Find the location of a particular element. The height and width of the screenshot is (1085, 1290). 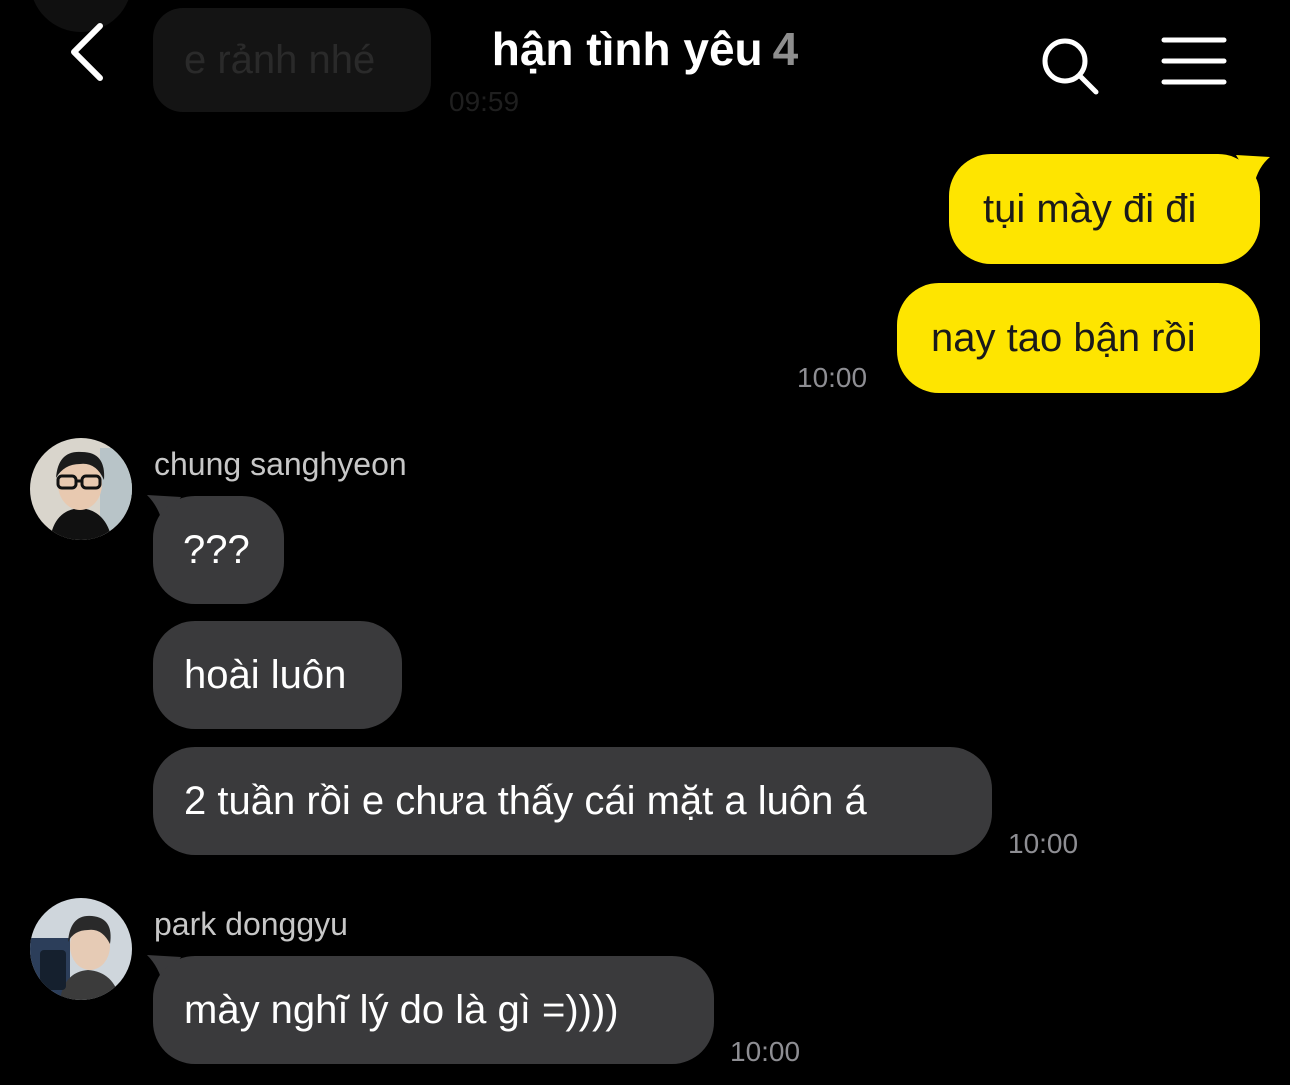

my-message-2: nay tao bận rồi is located at coordinates (1078, 338).